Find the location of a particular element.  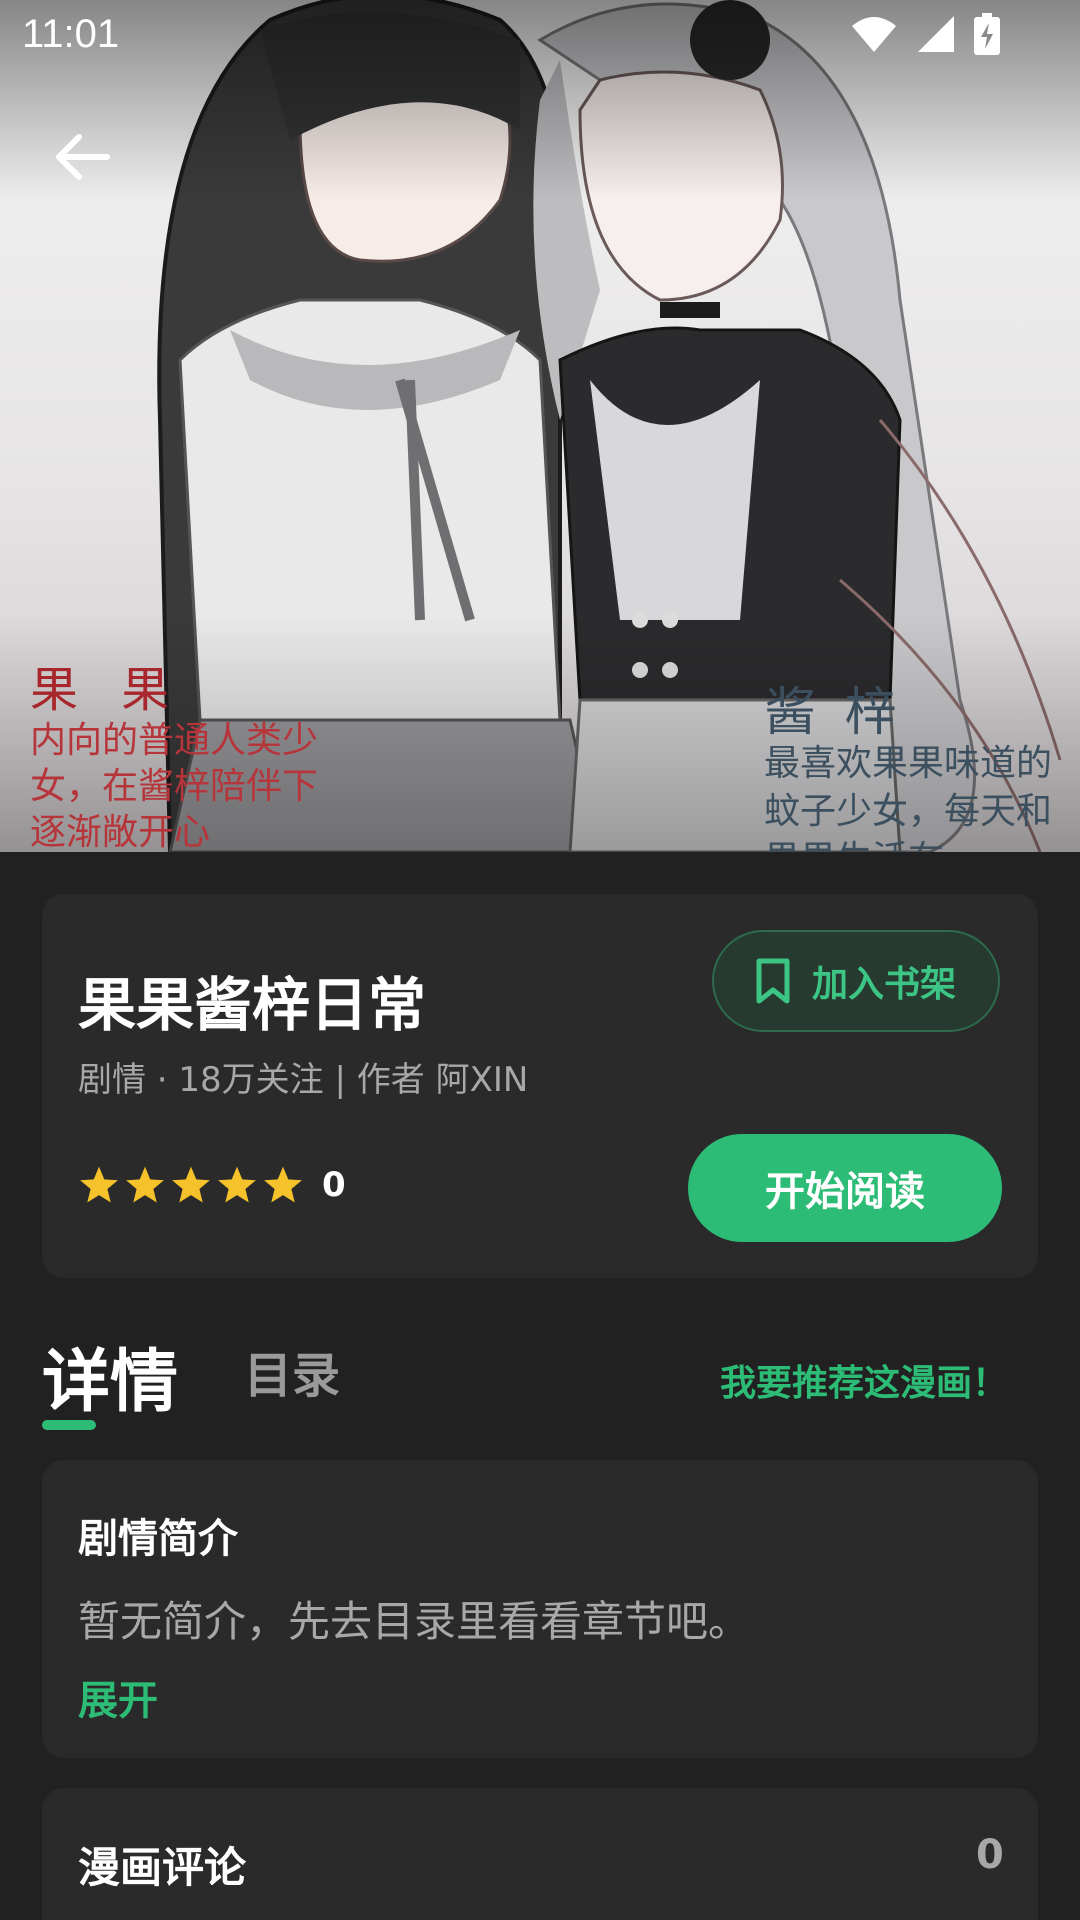

bookmark-icon is located at coordinates (773, 981).